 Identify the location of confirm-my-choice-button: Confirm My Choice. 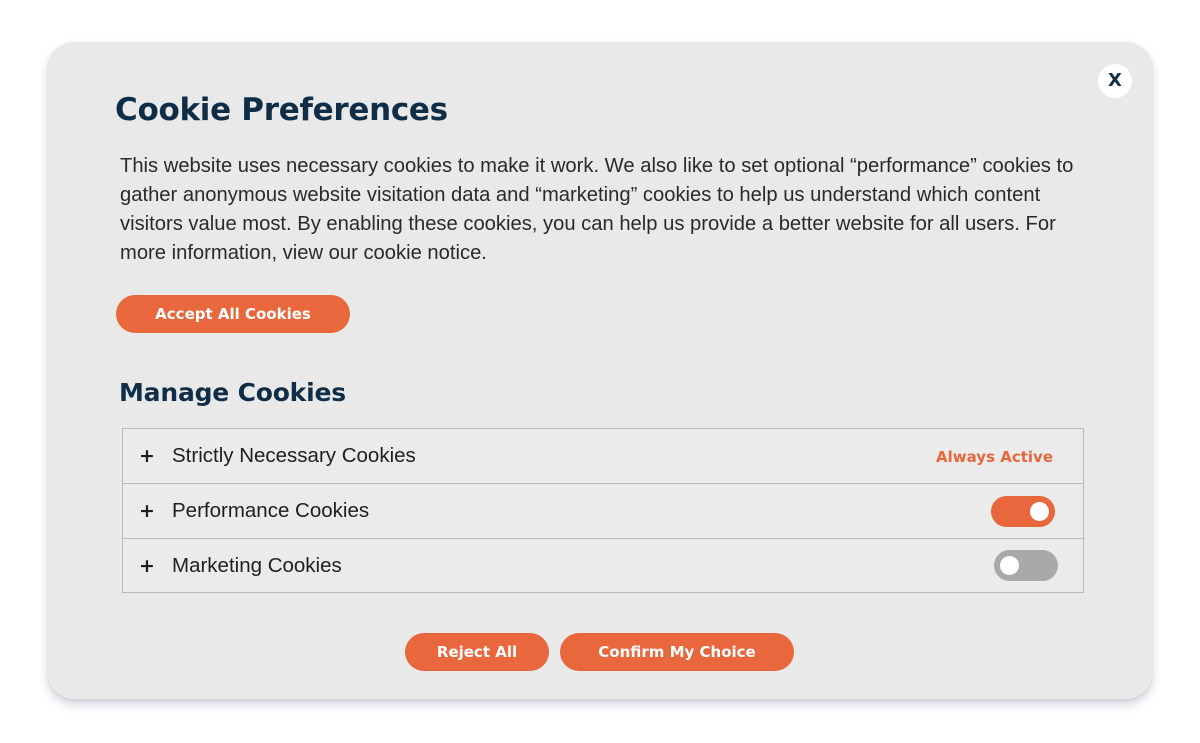
(677, 652).